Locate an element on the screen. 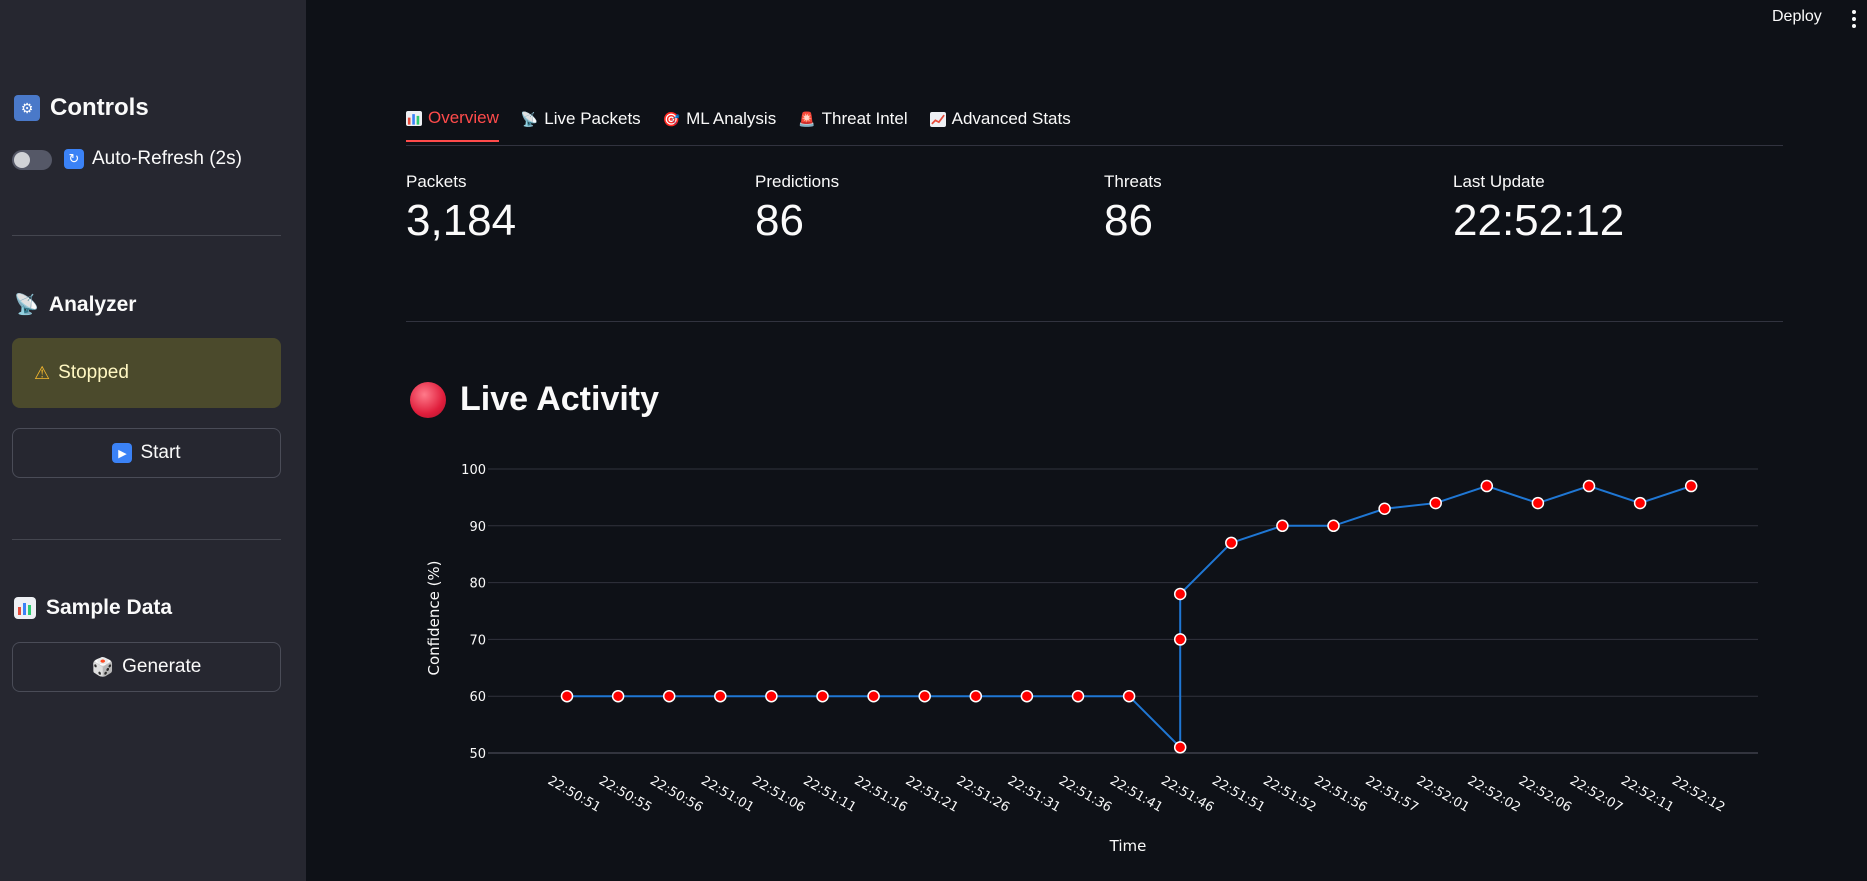 Image resolution: width=1867 pixels, height=881 pixels. metric-predictions: Predictions 86 is located at coordinates (797, 209).